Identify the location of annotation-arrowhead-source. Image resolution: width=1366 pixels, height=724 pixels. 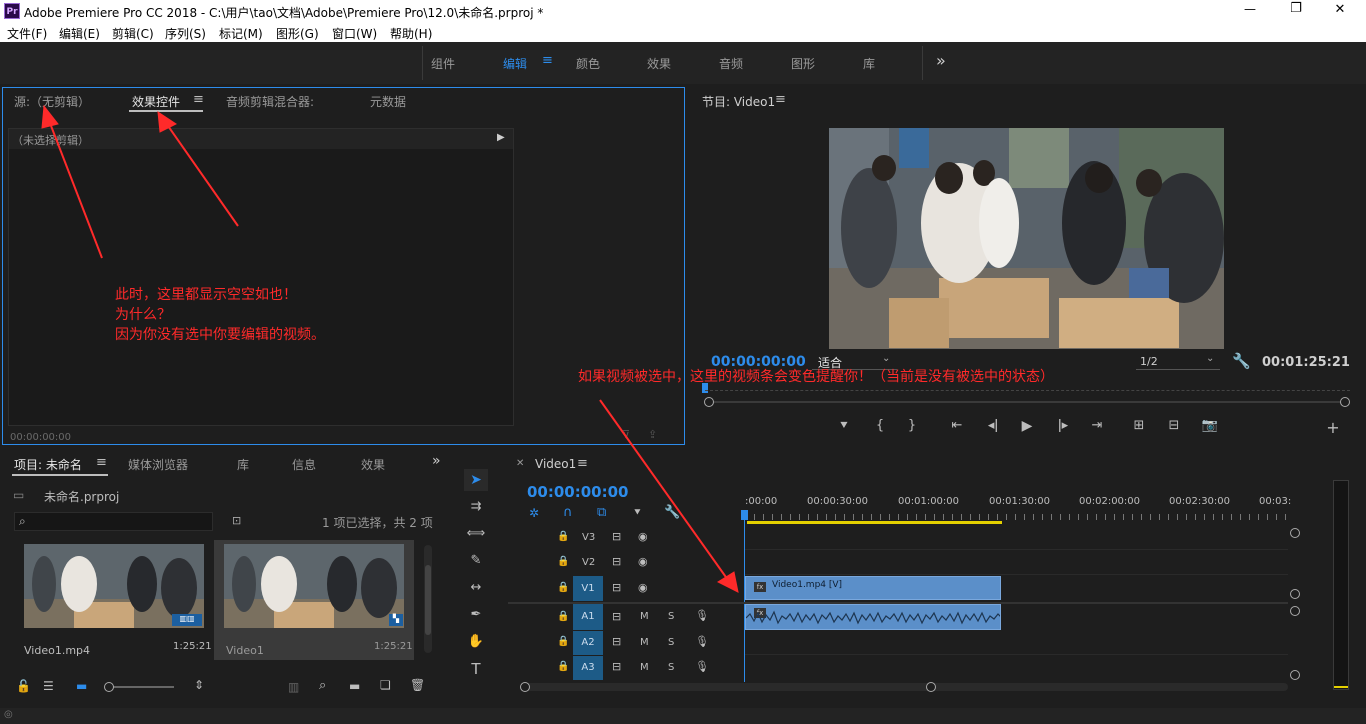
(50, 116).